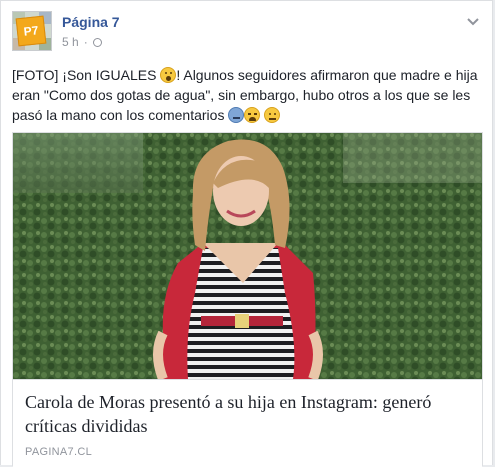  I want to click on link-domain: PAGINA7.CL, so click(58, 452).